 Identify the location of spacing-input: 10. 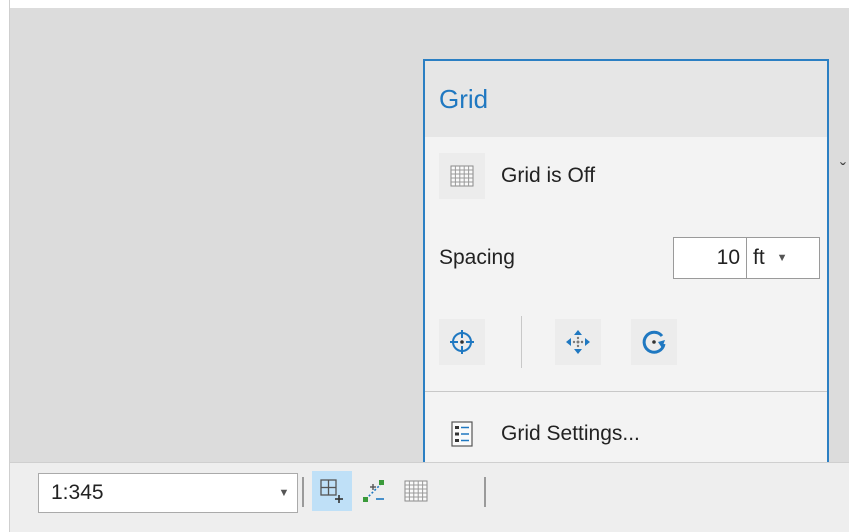
(710, 258).